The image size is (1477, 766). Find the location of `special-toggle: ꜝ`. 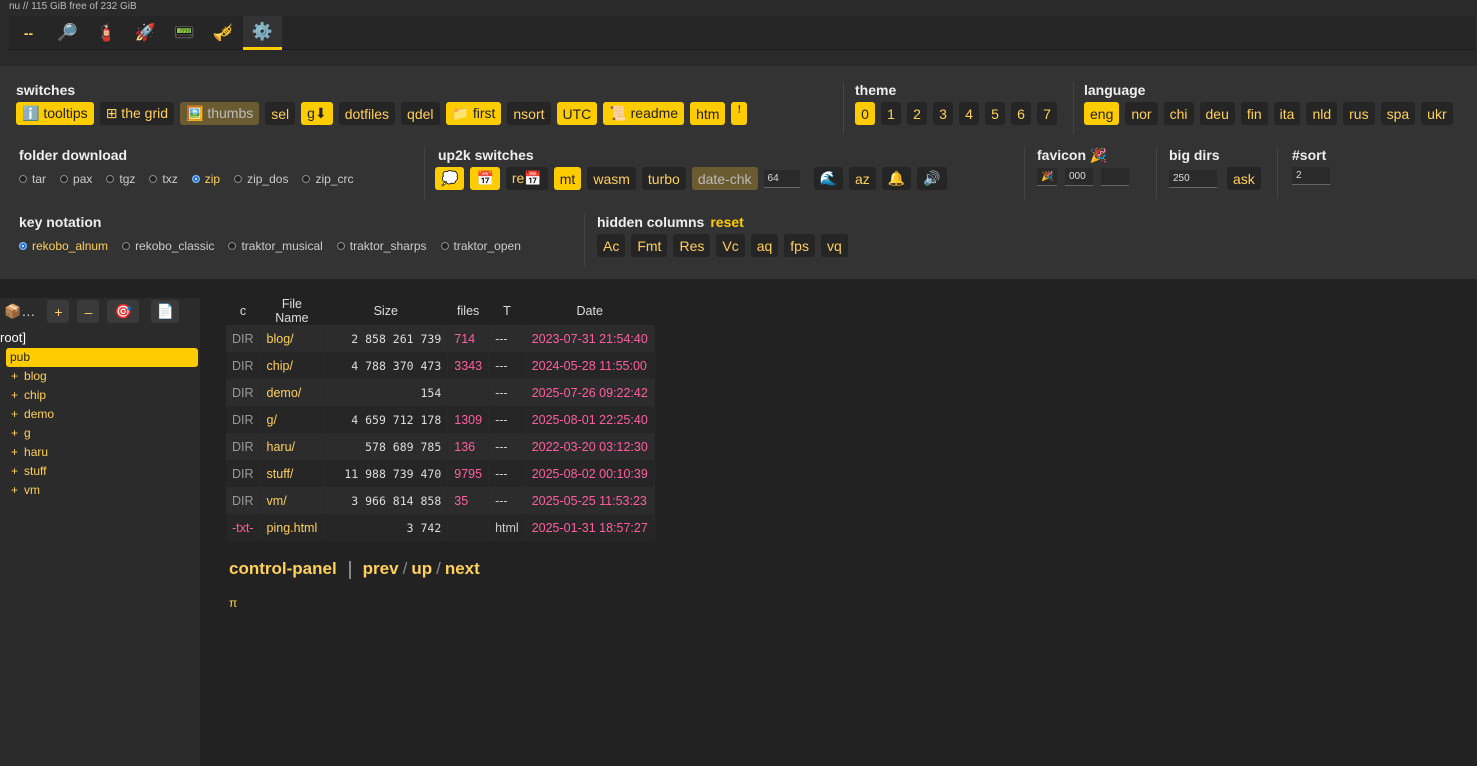

special-toggle: ꜝ is located at coordinates (739, 113).